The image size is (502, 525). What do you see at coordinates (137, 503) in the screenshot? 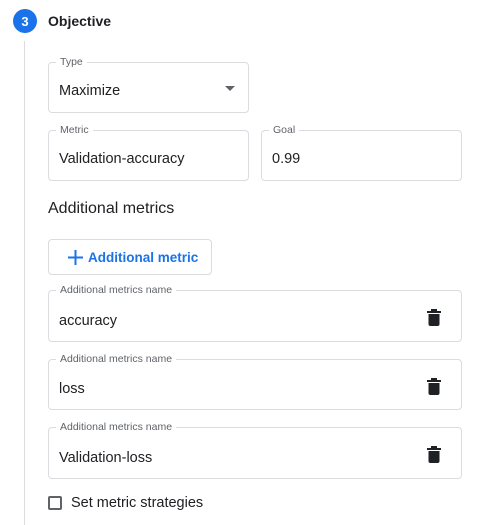
I see `set-metric-strategies-label: Set metric strategies` at bounding box center [137, 503].